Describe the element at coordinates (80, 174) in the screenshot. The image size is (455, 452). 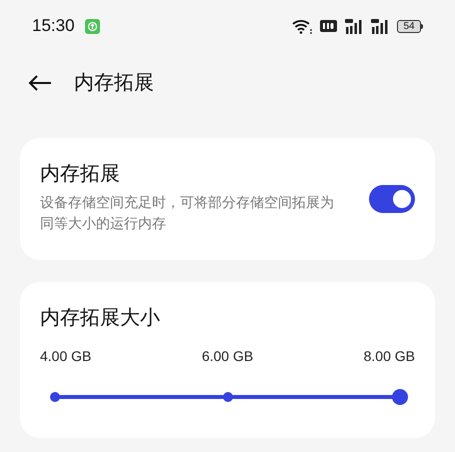
I see `setting-title: 内存拓展` at that location.